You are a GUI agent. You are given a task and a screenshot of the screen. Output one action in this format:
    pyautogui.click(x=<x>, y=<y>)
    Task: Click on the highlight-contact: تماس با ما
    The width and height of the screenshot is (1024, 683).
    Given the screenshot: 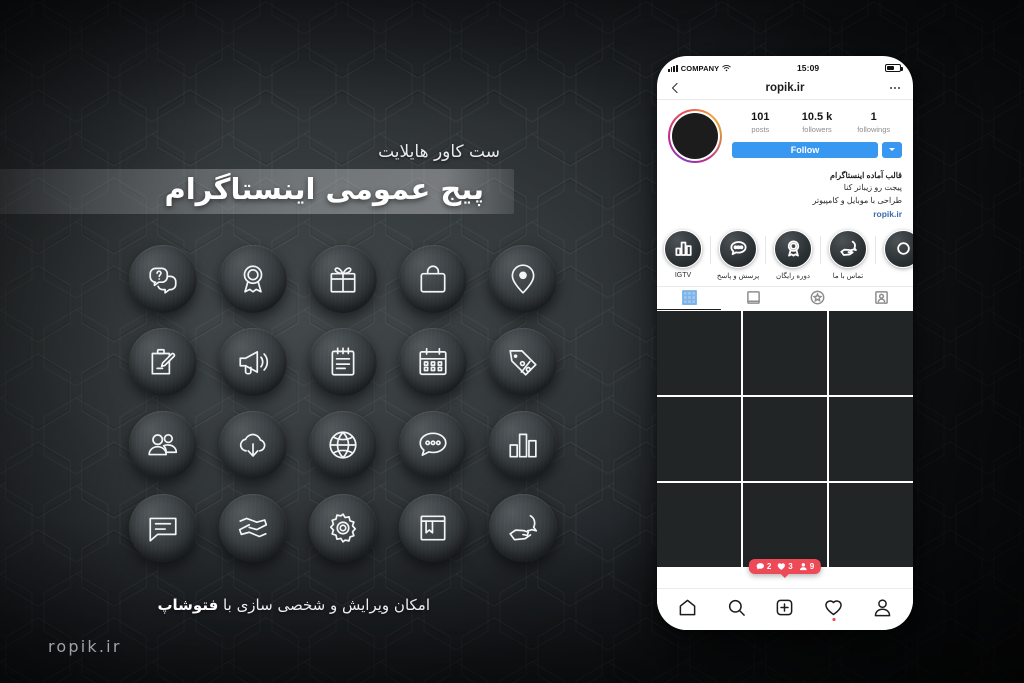 What is the action you would take?
    pyautogui.click(x=847, y=254)
    